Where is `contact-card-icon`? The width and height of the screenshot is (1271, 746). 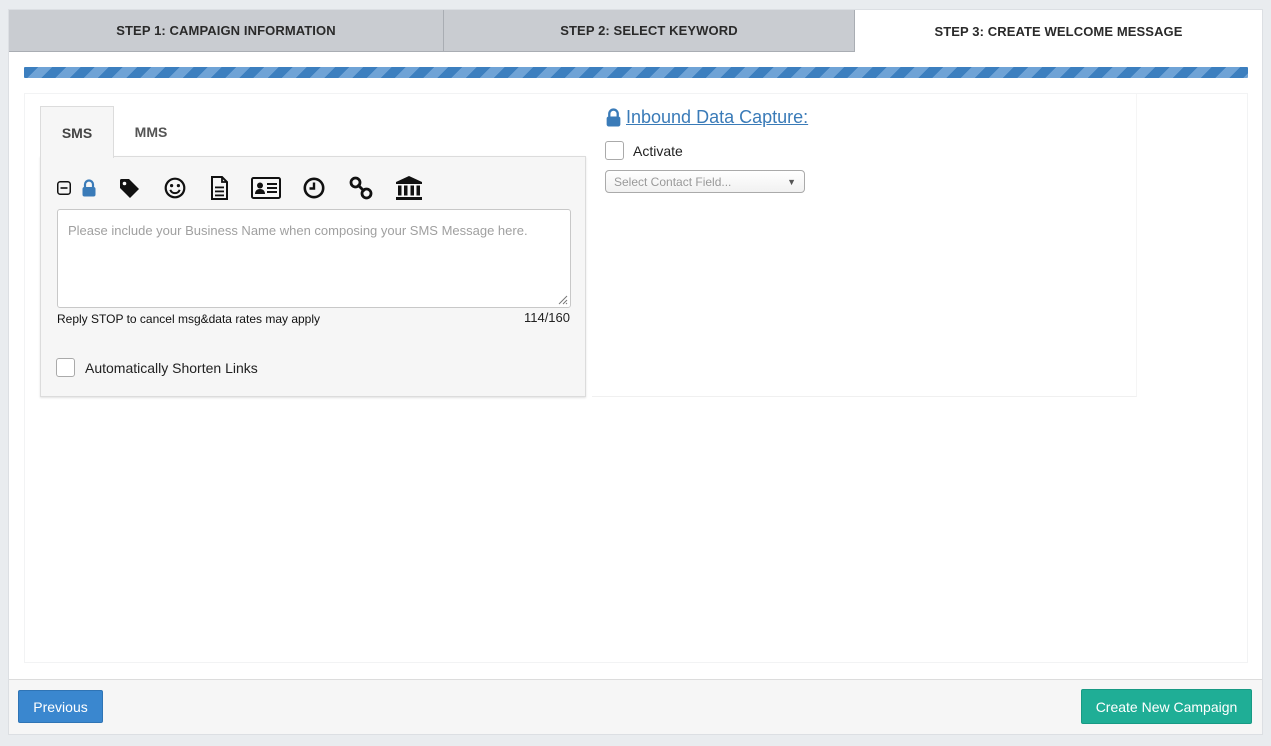
contact-card-icon is located at coordinates (266, 188).